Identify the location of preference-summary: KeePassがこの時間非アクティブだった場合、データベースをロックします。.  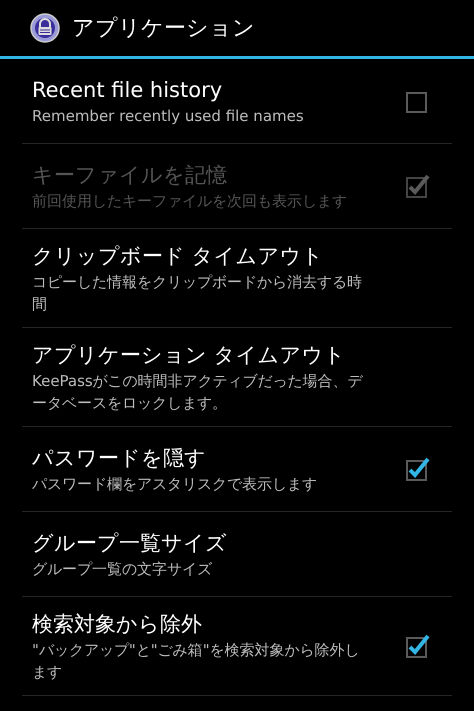
(198, 392).